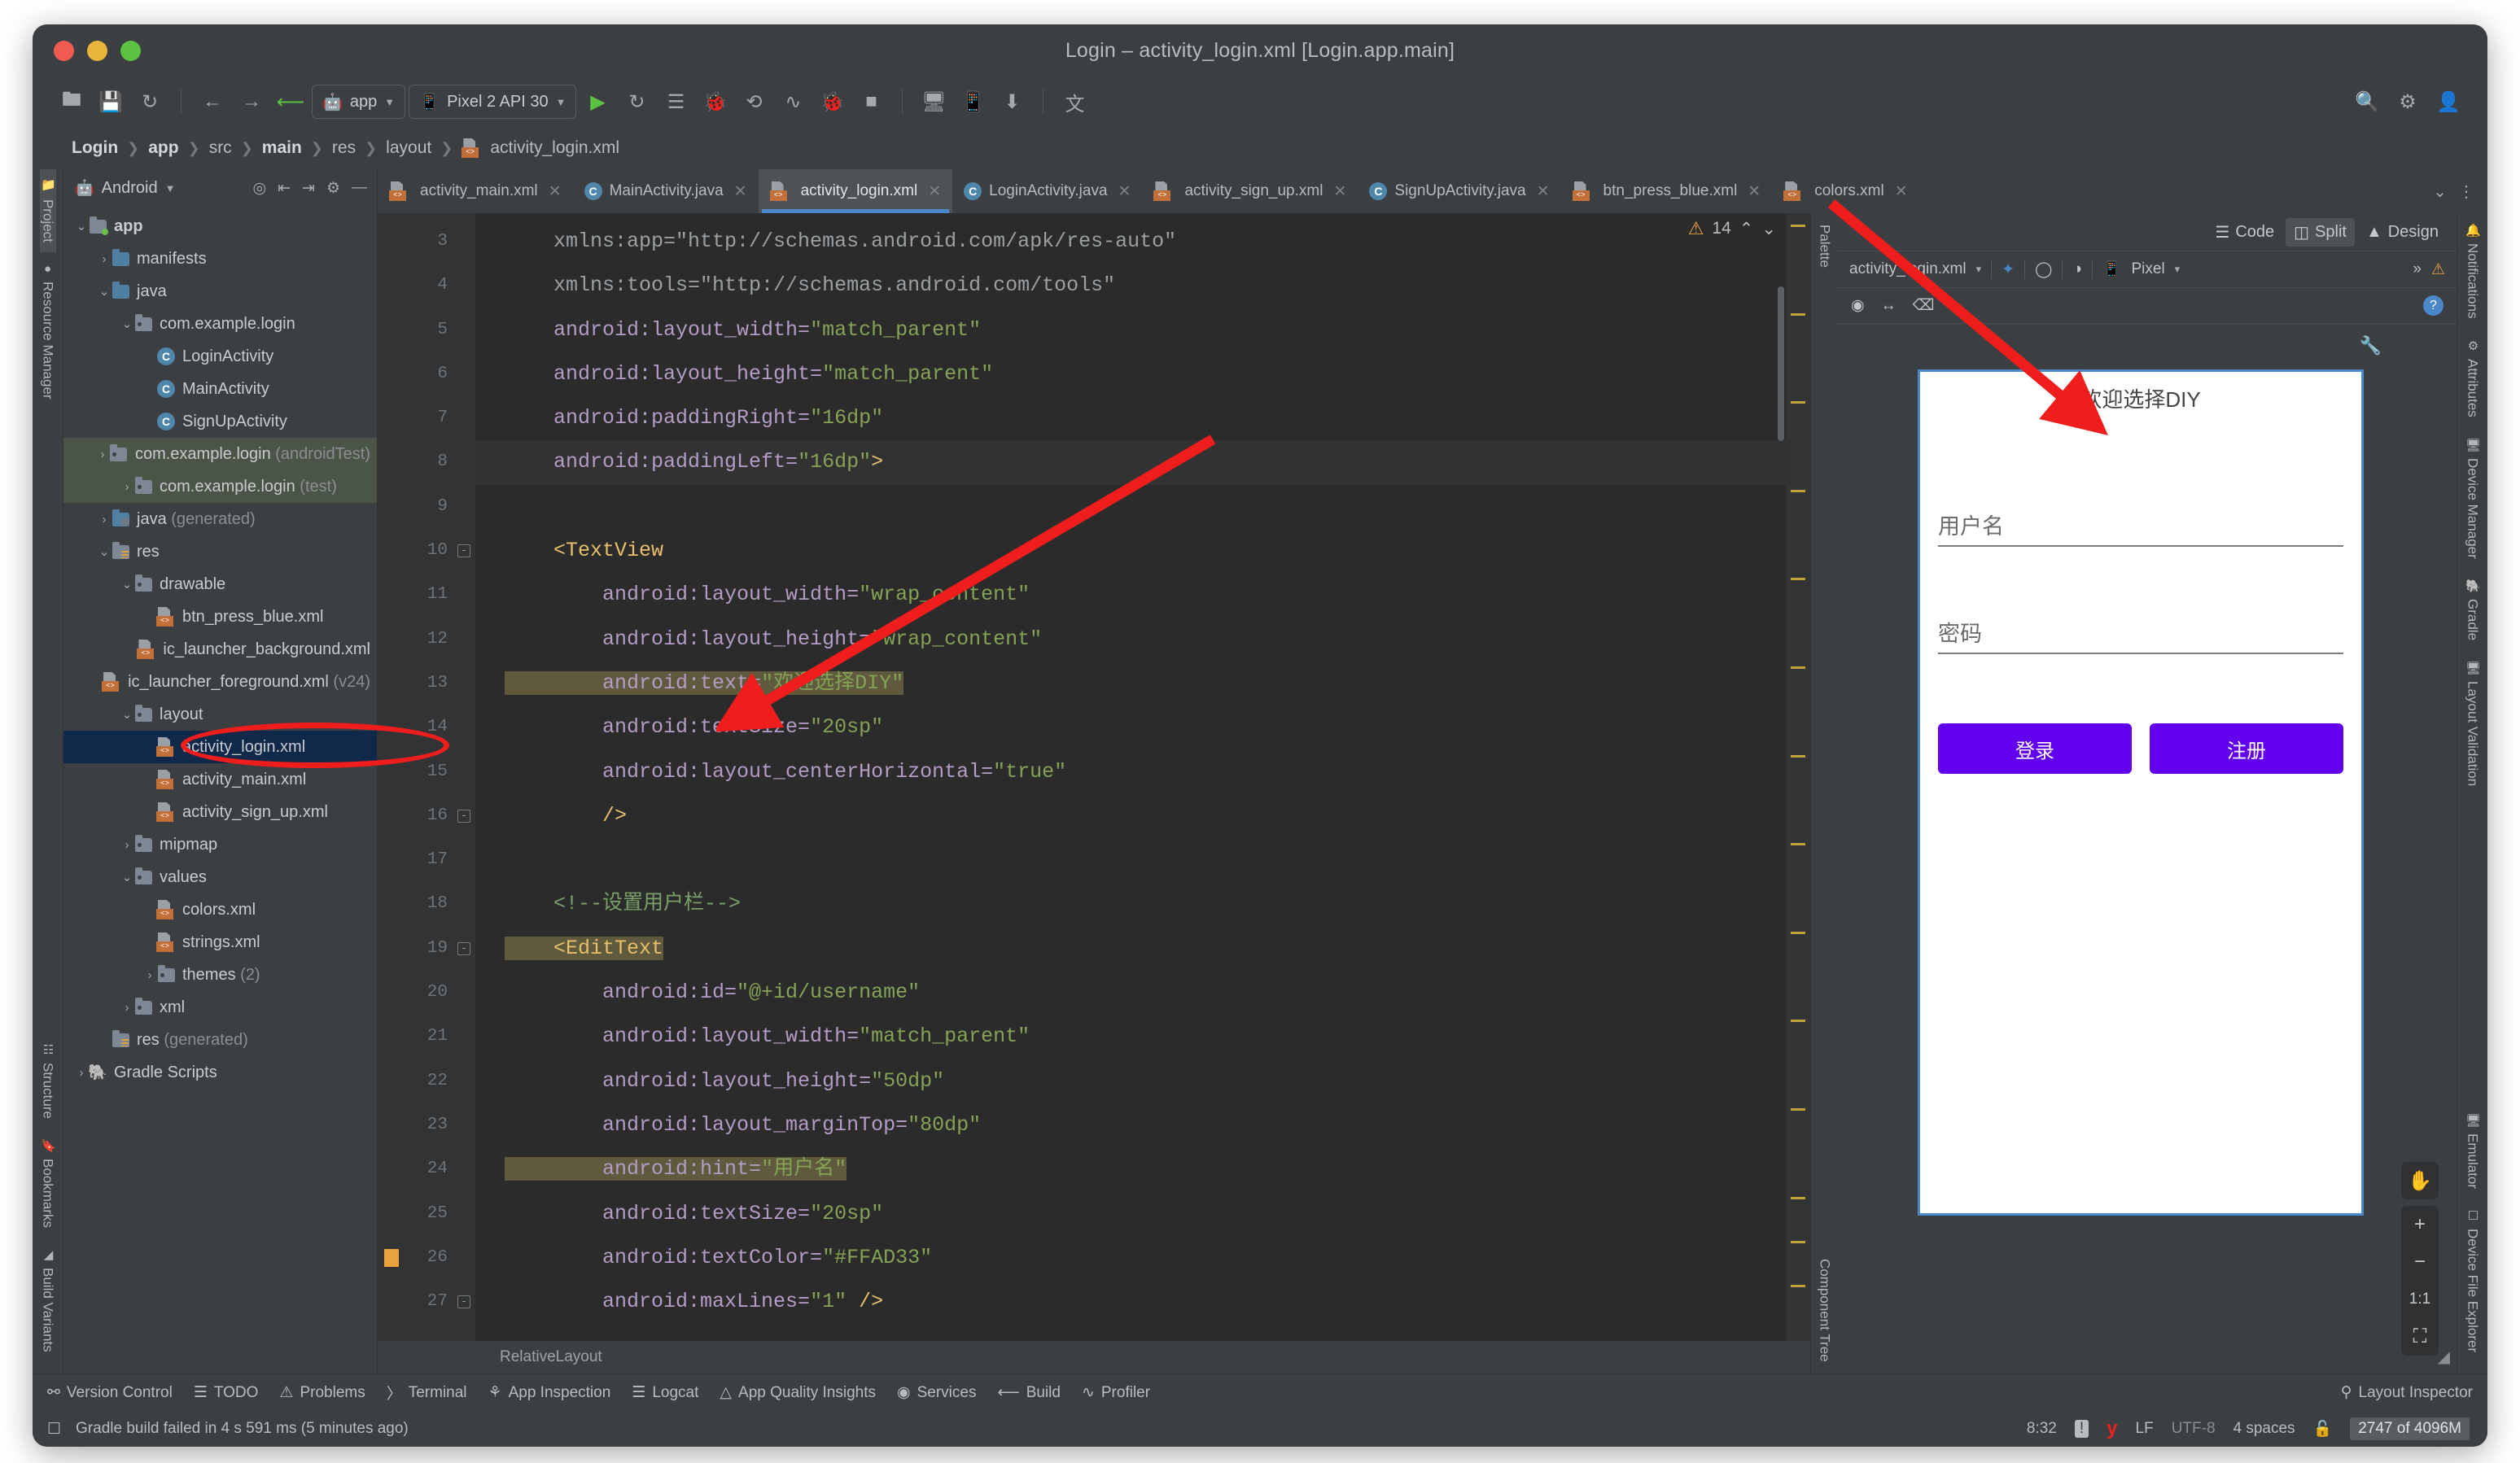 This screenshot has width=2520, height=1463. What do you see at coordinates (220, 258) in the screenshot?
I see `tree-node-manifests: › manifests` at bounding box center [220, 258].